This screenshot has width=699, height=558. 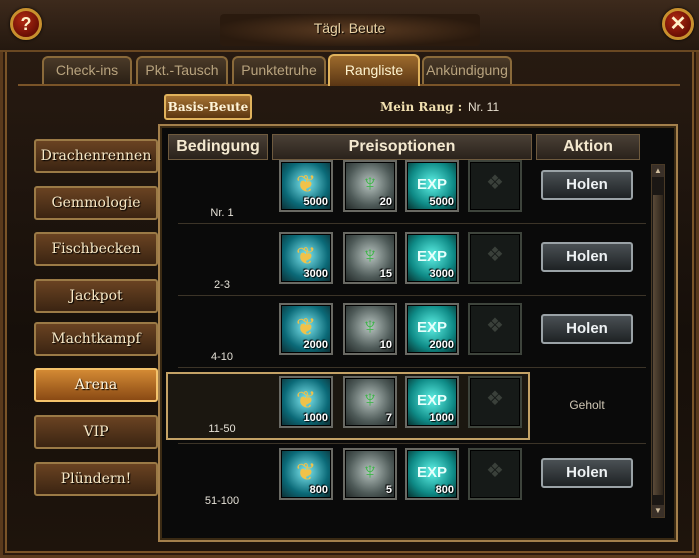 What do you see at coordinates (678, 24) in the screenshot?
I see `close-button: ✕` at bounding box center [678, 24].